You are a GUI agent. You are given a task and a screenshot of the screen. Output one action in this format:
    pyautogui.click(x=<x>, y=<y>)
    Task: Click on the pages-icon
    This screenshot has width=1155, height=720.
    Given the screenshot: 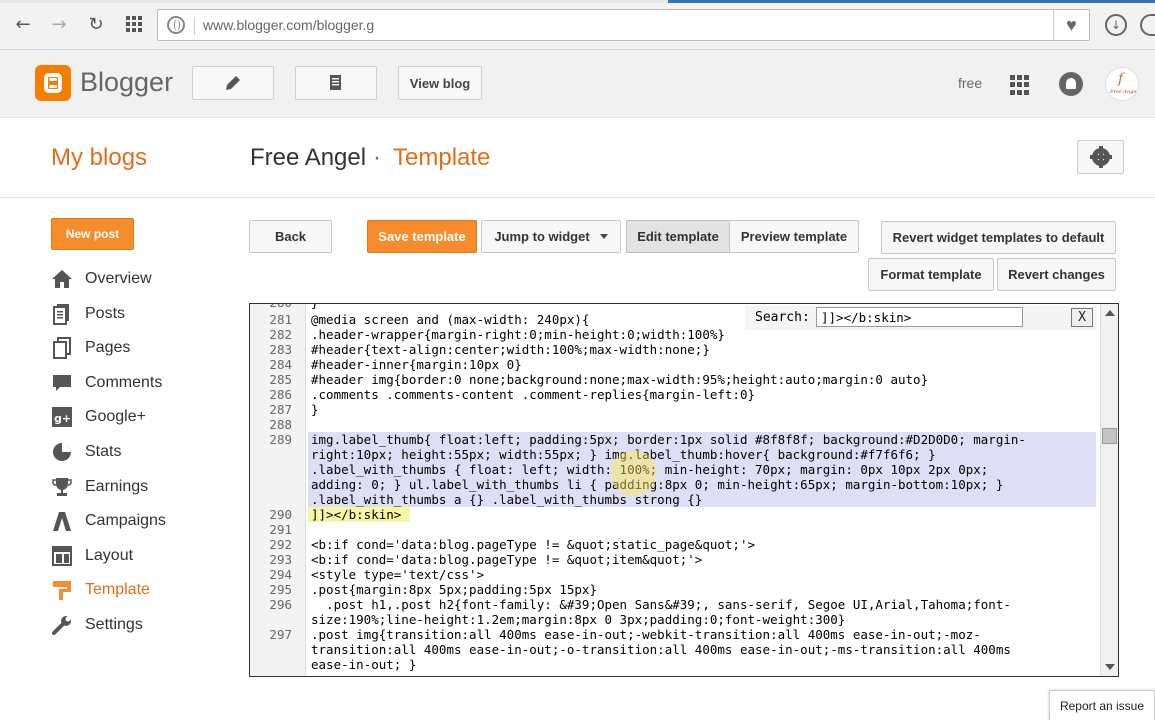 What is the action you would take?
    pyautogui.click(x=62, y=348)
    